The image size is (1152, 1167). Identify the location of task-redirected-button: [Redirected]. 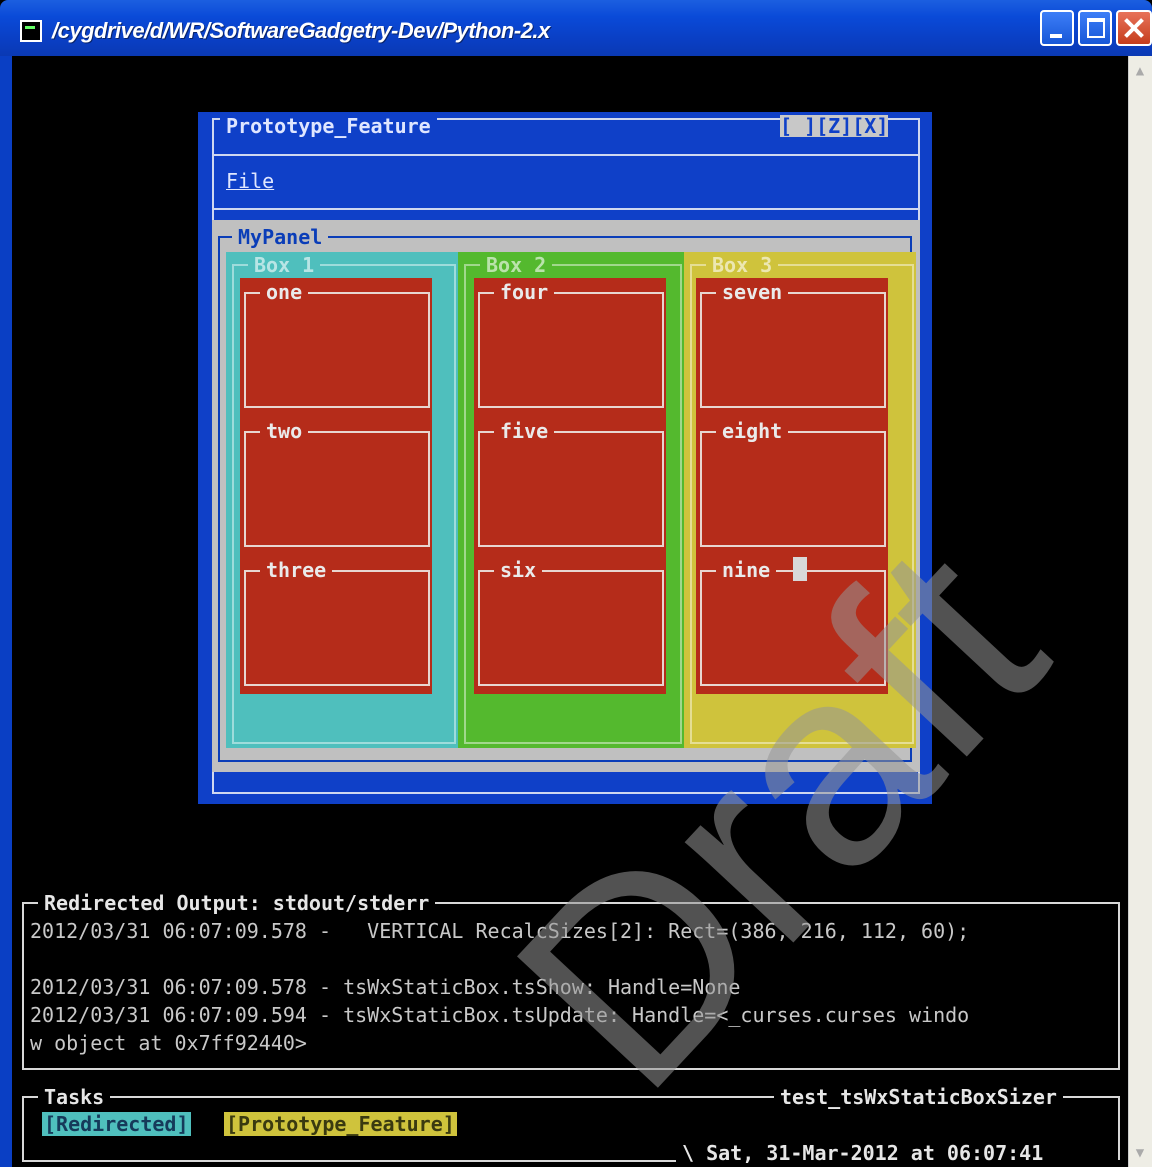
(116, 1124).